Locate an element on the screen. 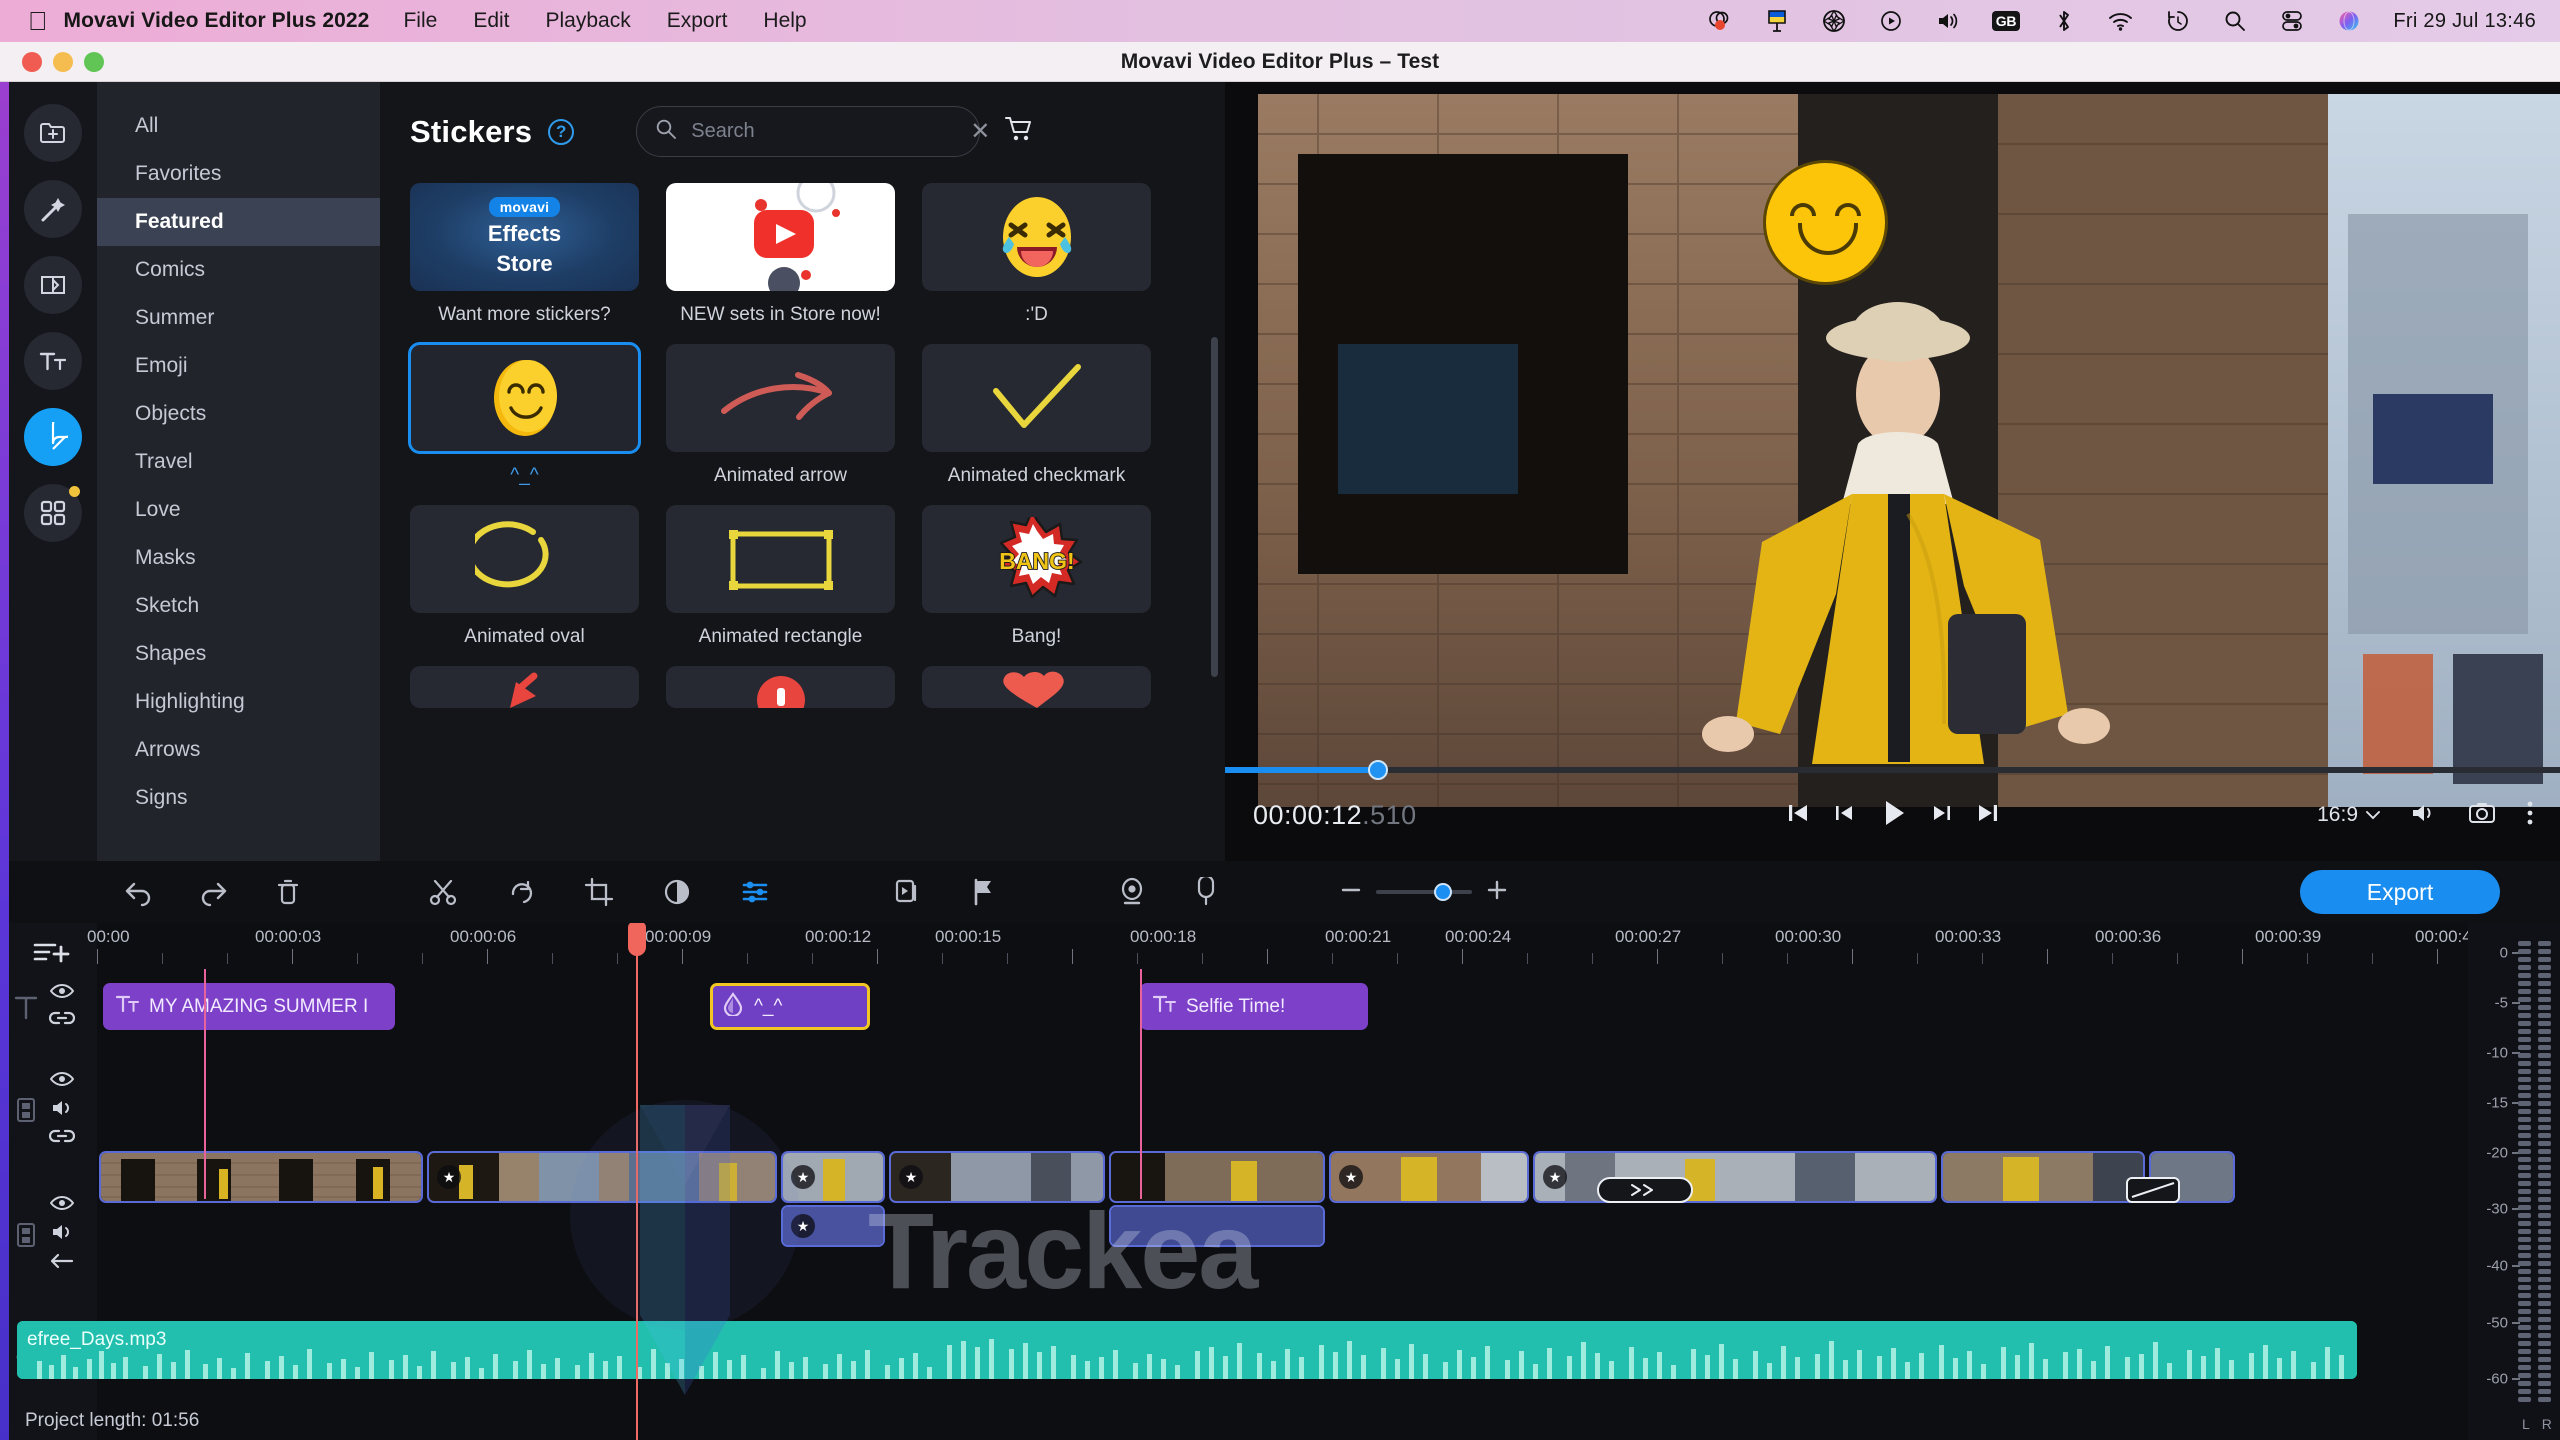 The width and height of the screenshot is (2560, 1440). sticker-cell: Animated oval is located at coordinates (524, 576).